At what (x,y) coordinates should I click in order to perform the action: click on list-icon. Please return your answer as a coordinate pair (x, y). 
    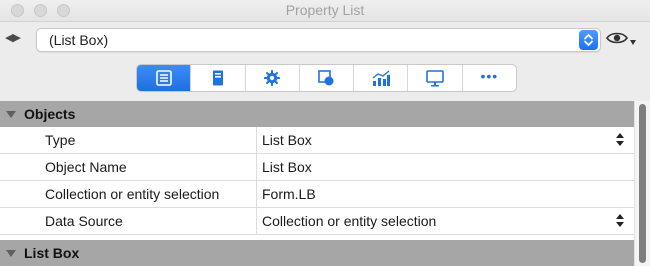
    Looking at the image, I should click on (163, 78).